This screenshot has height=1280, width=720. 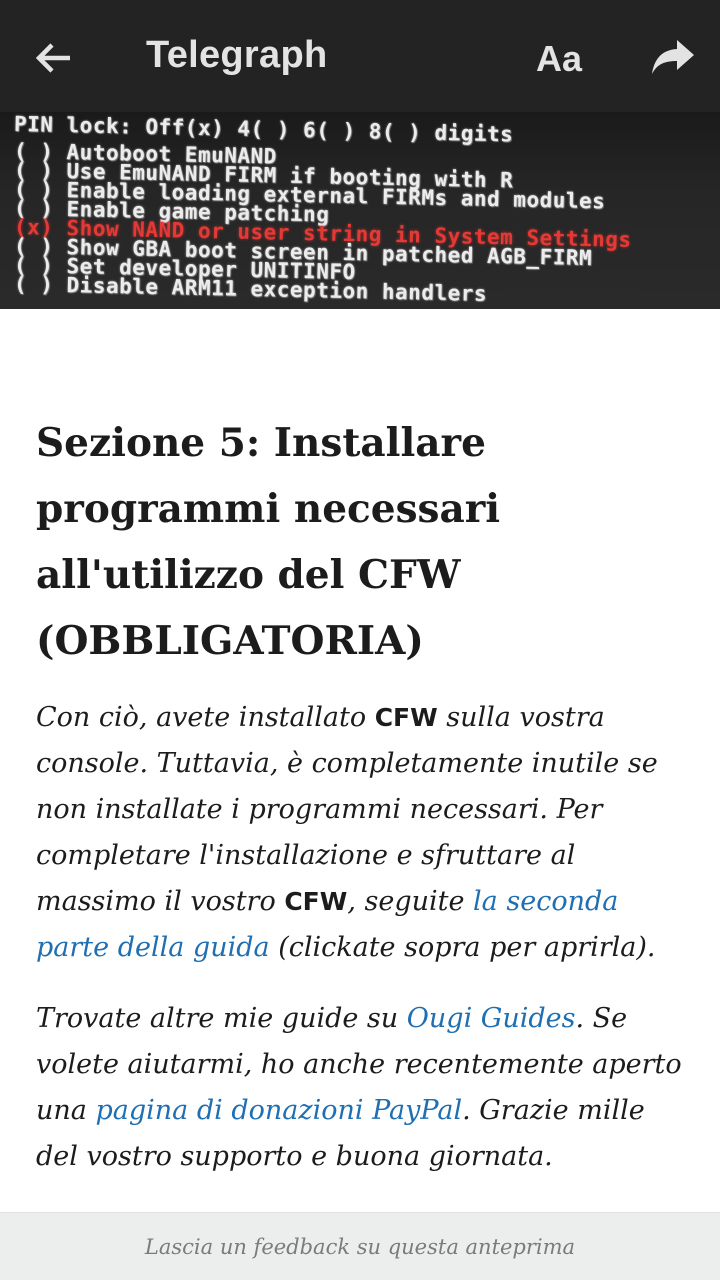 I want to click on share-arrow-icon, so click(x=673, y=57).